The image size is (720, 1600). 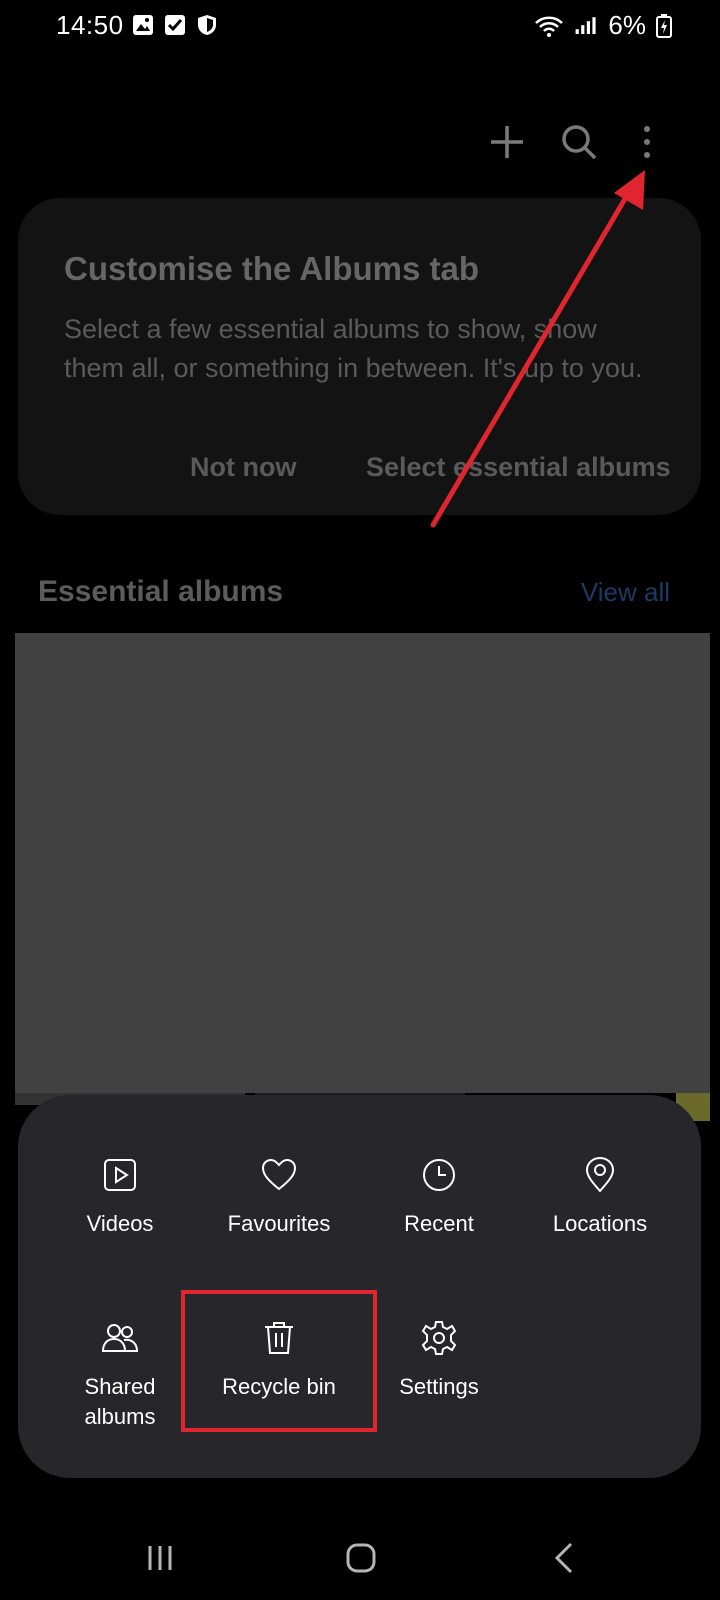 I want to click on more-vertical-icon, so click(x=647, y=142).